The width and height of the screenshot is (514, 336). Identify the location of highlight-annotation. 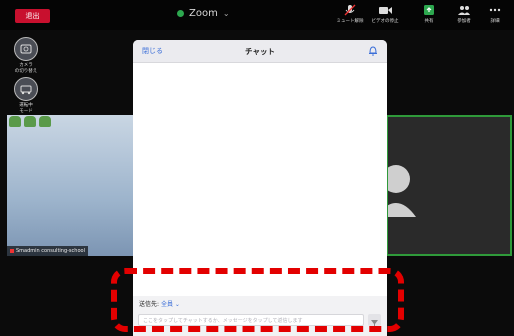
(257, 300).